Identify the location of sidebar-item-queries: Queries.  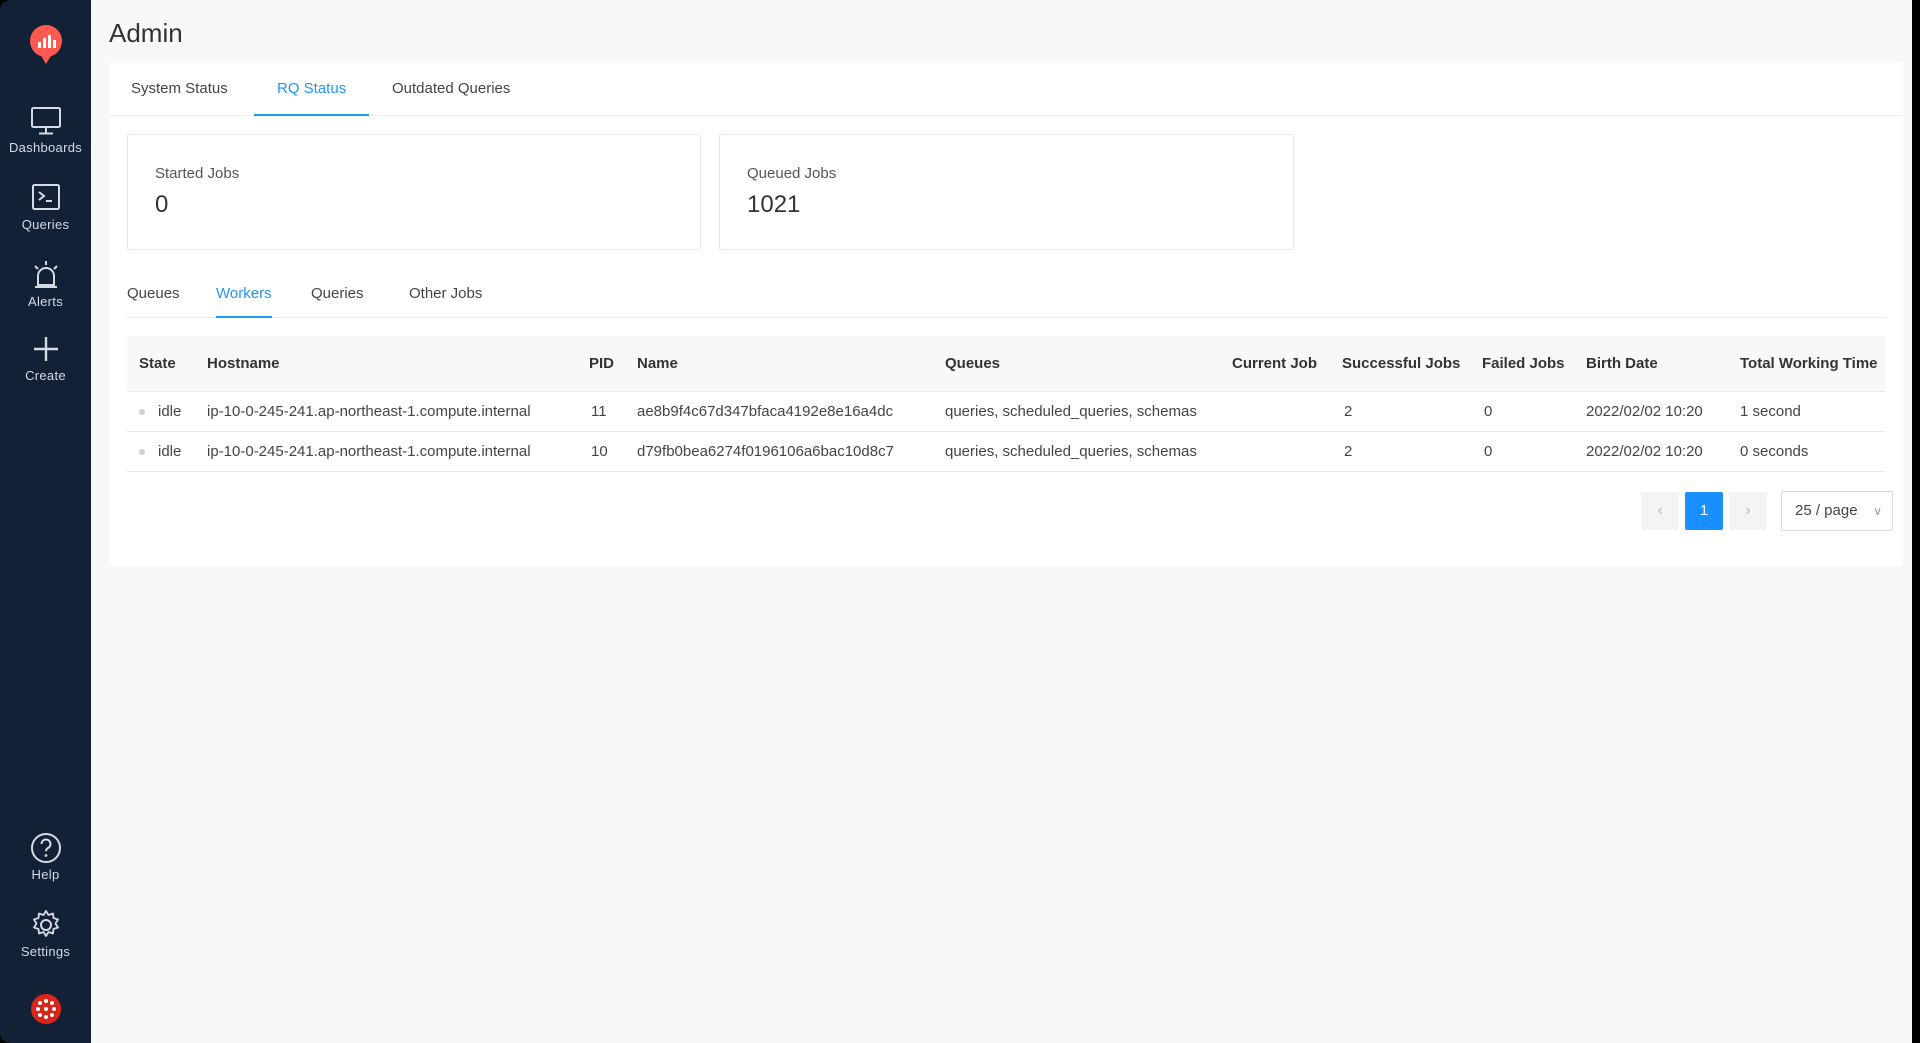
(45, 206).